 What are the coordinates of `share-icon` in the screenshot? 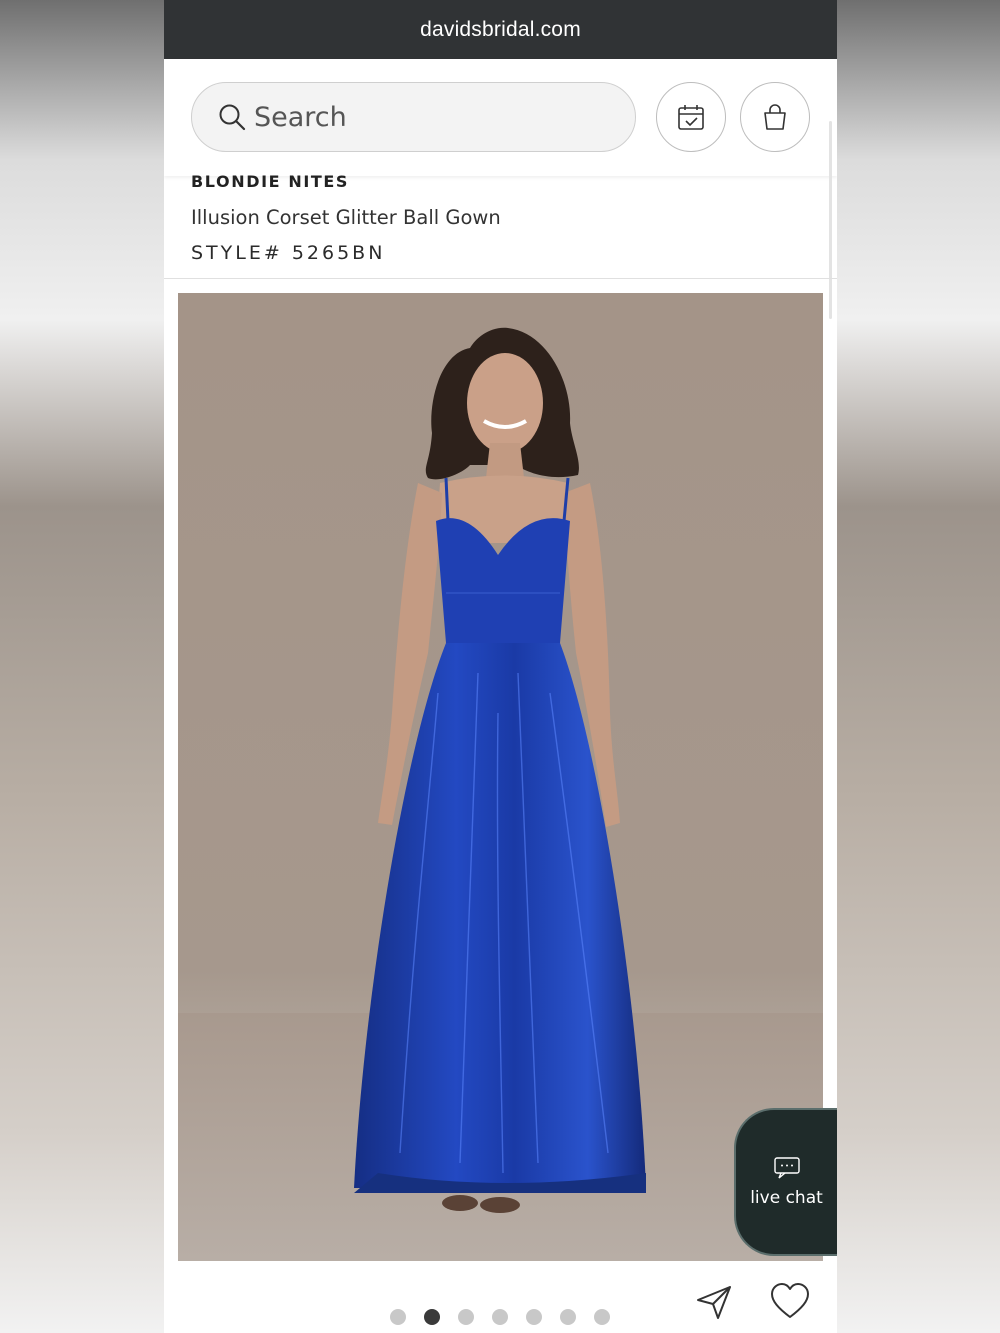 It's located at (714, 1302).